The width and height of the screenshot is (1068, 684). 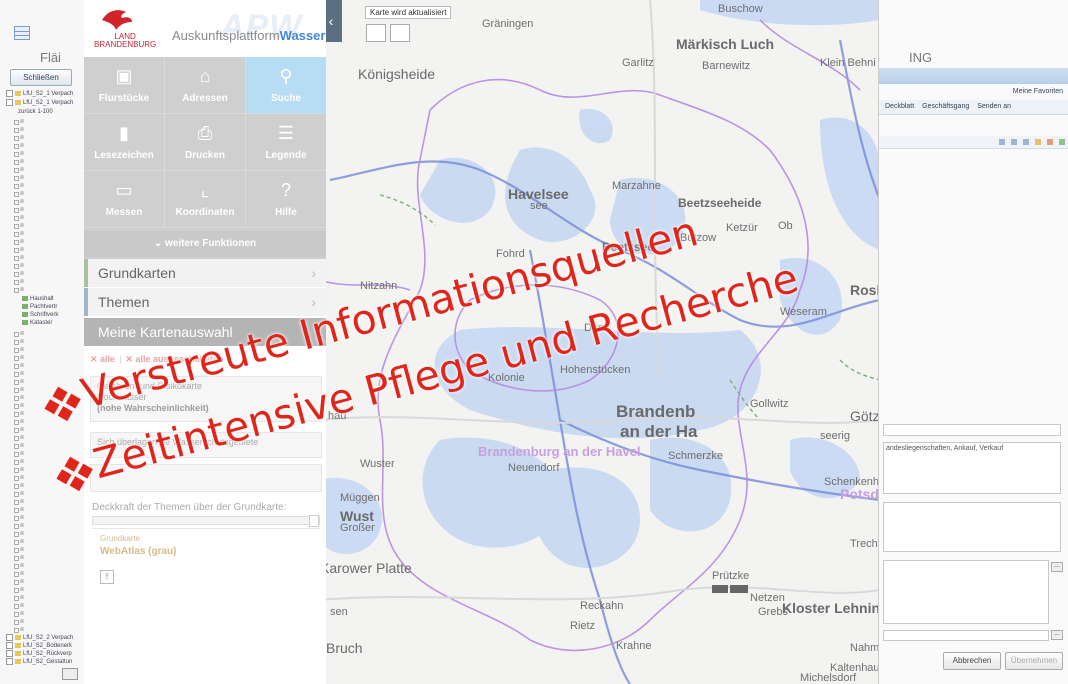 I want to click on text-field, so click(x=972, y=430).